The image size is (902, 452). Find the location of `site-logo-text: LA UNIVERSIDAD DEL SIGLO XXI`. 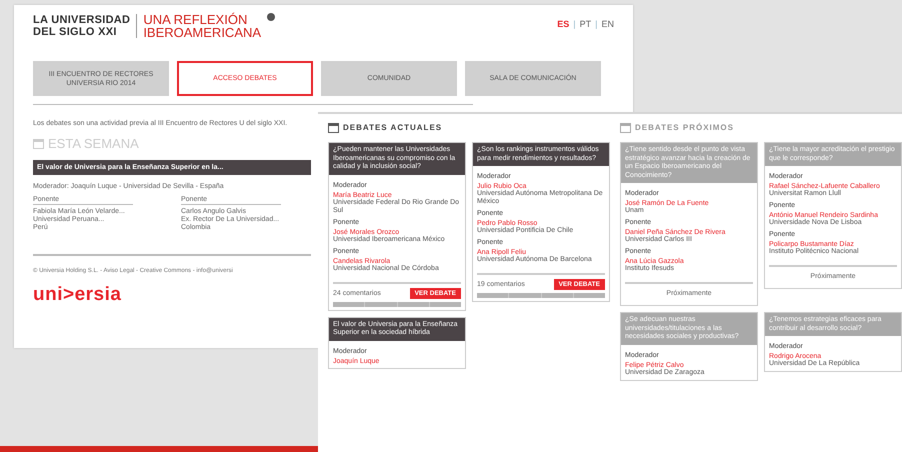

site-logo-text: LA UNIVERSIDAD DEL SIGLO XXI is located at coordinates (85, 26).